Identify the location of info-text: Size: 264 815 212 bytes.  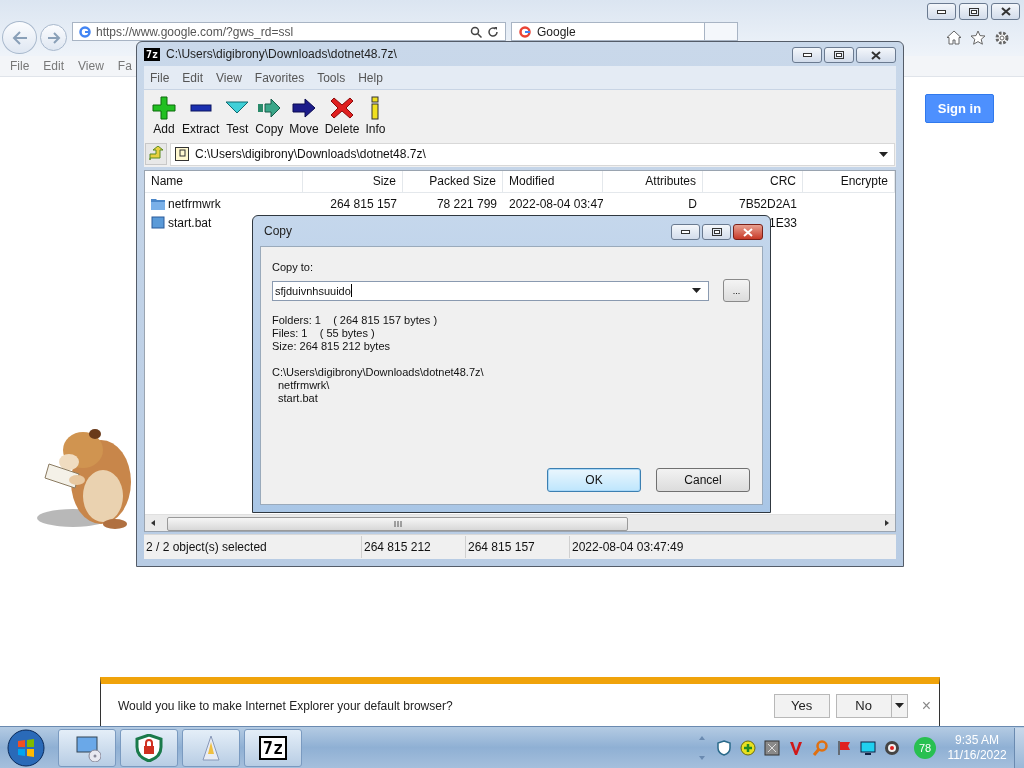
(332, 346).